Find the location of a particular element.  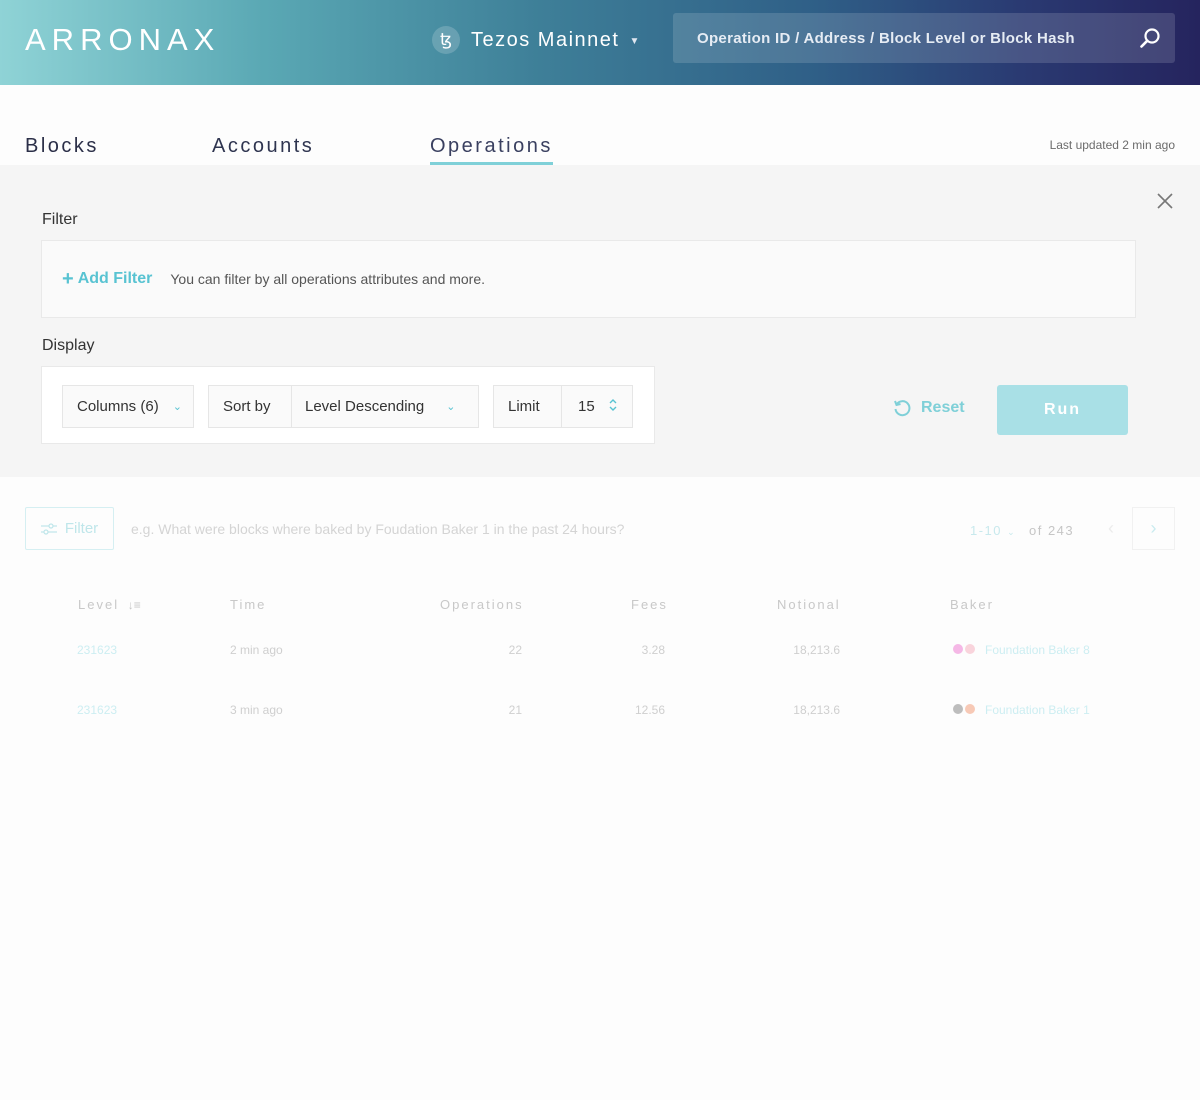

tab-accounts: Accounts is located at coordinates (263, 148).